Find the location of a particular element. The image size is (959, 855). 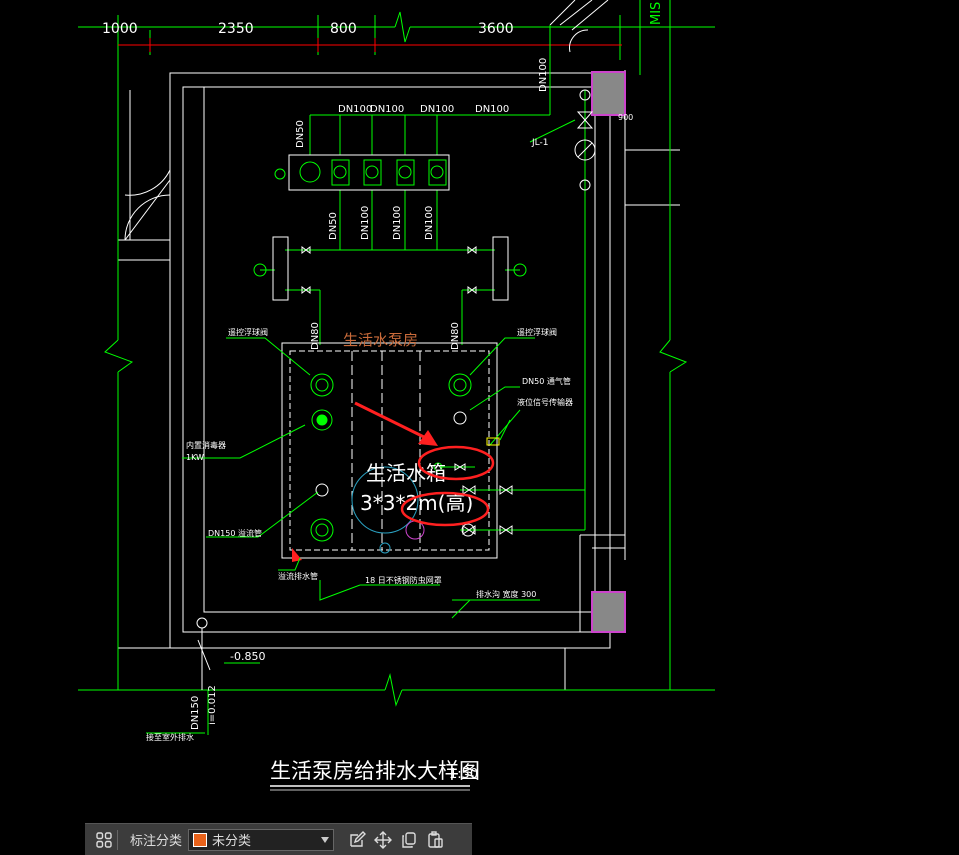

dim-2350: 2350 is located at coordinates (236, 29).